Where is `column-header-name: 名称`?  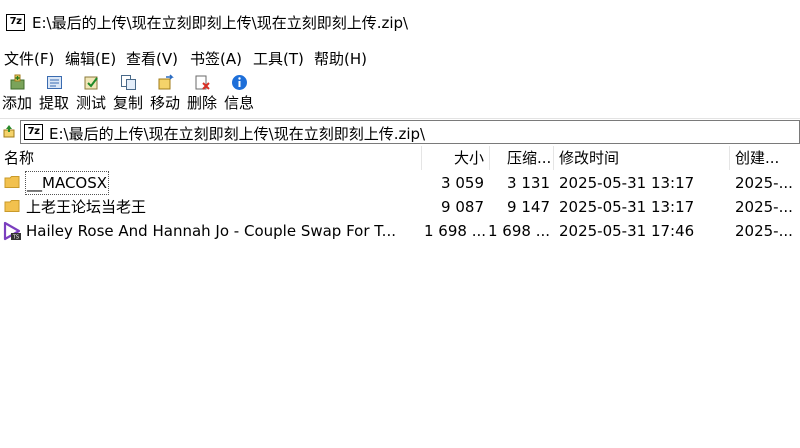
column-header-name: 名称 is located at coordinates (210, 158).